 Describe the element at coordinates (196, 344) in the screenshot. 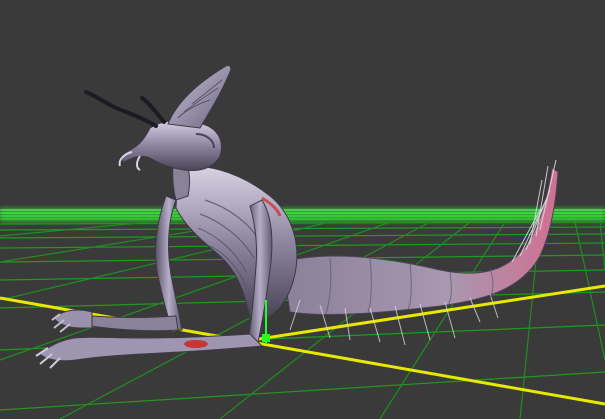

I see `gizmo-x-handle` at that location.